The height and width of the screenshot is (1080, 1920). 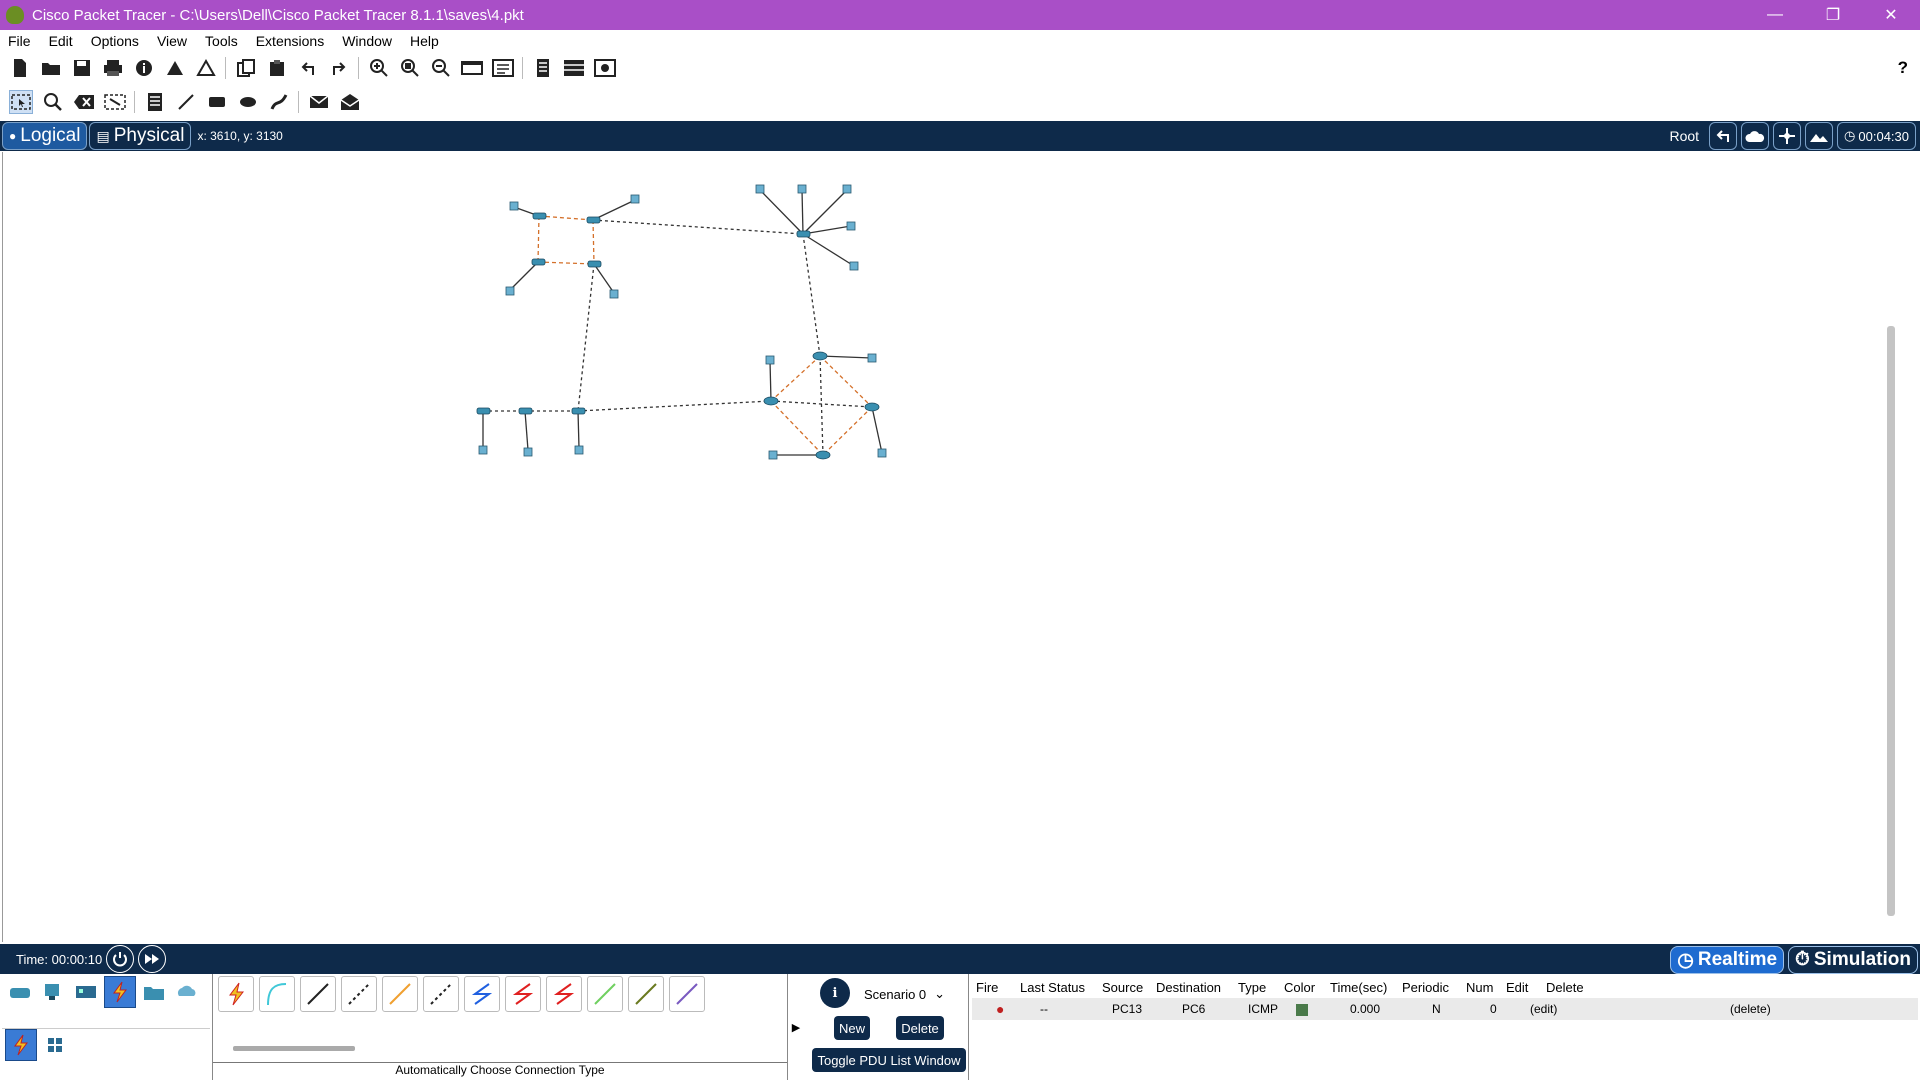 I want to click on select-icon, so click(x=21, y=102).